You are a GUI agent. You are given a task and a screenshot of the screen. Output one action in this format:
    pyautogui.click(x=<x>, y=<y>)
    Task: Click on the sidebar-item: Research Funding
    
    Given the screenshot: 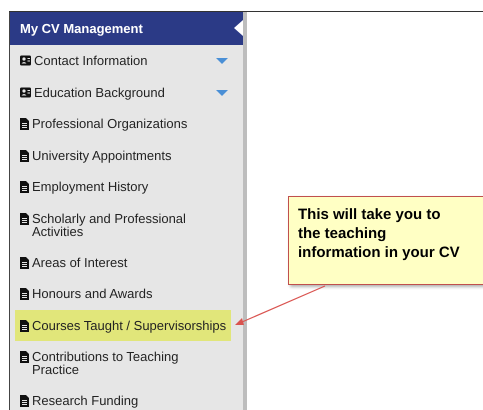 What is the action you would take?
    pyautogui.click(x=79, y=401)
    